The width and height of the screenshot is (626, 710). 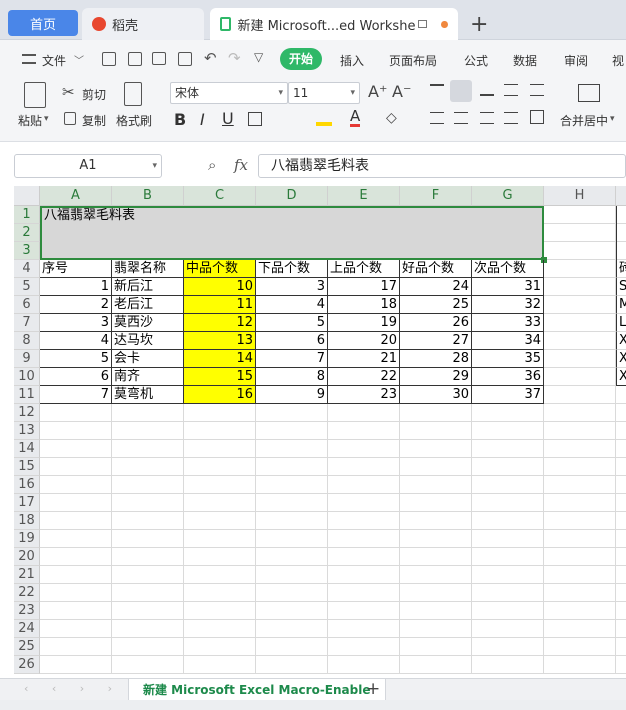 I want to click on decrease-font-icon: A⁻, so click(x=401, y=91).